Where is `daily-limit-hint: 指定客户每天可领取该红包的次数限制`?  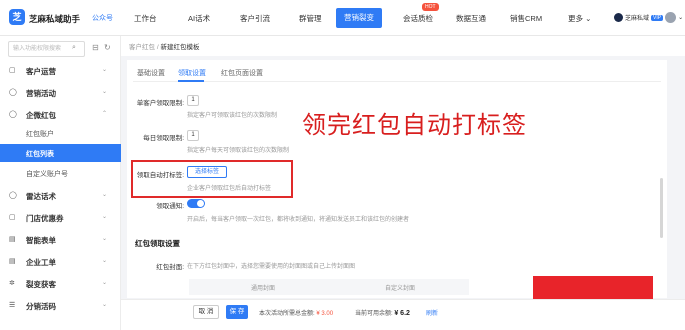
daily-limit-hint: 指定客户每天可领取该红包的次数限制 is located at coordinates (238, 151).